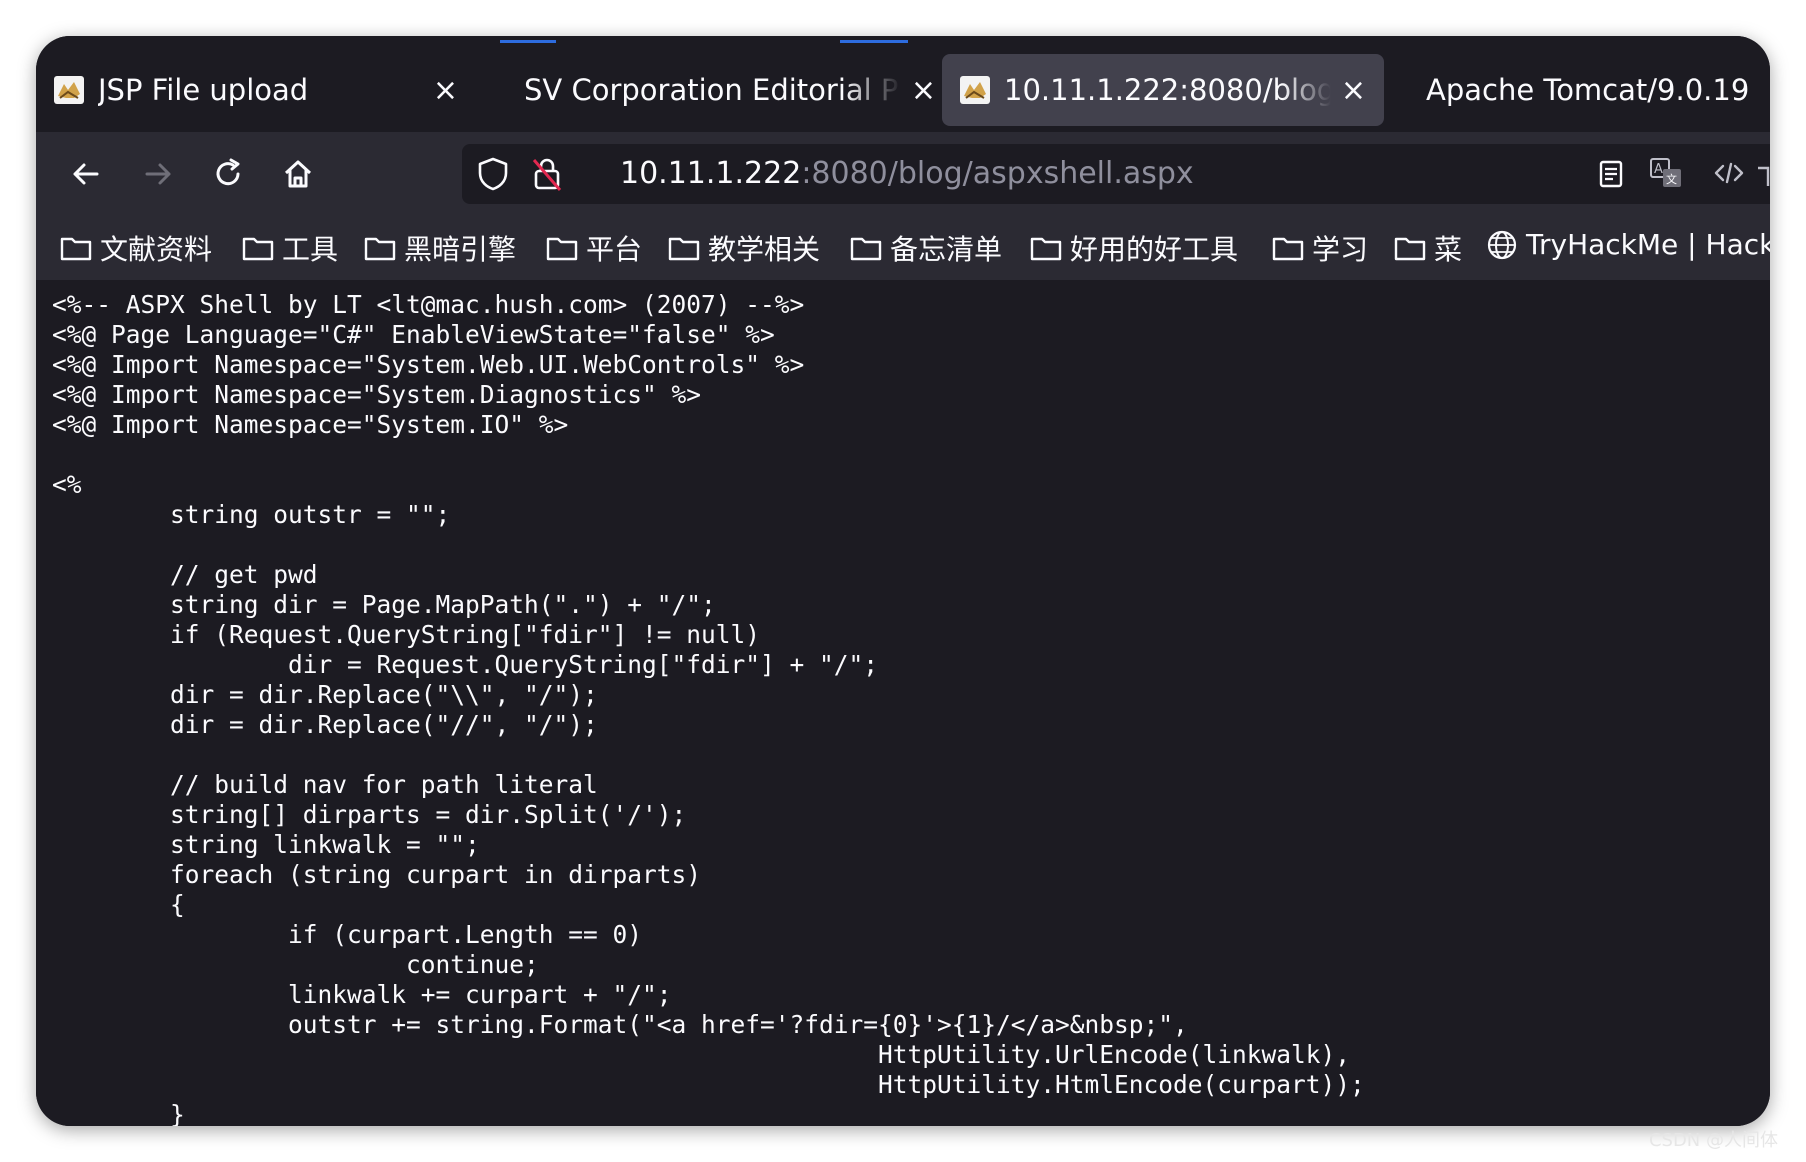  I want to click on bookmark-label: TryHackMe | Hackt, so click(1648, 244).